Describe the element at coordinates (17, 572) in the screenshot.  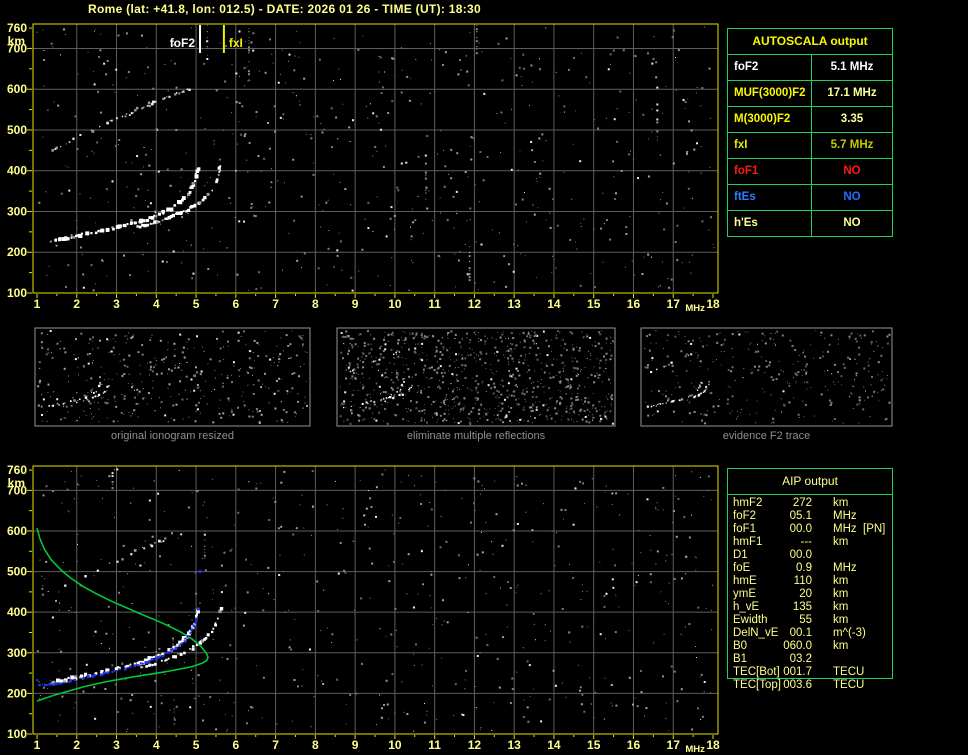
I see `y-tick-label: 500` at that location.